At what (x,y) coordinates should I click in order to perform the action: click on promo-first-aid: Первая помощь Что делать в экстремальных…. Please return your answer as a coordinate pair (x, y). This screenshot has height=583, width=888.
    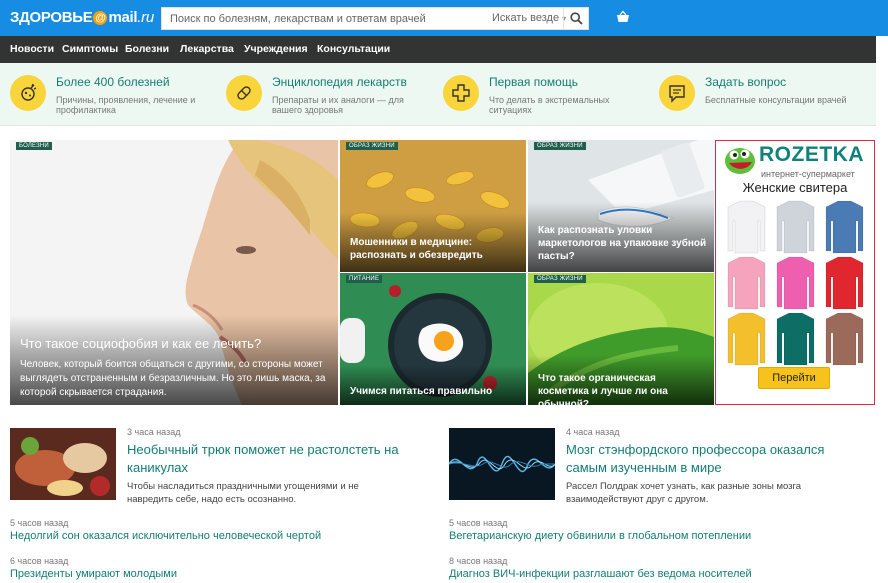
    Looking at the image, I should click on (548, 96).